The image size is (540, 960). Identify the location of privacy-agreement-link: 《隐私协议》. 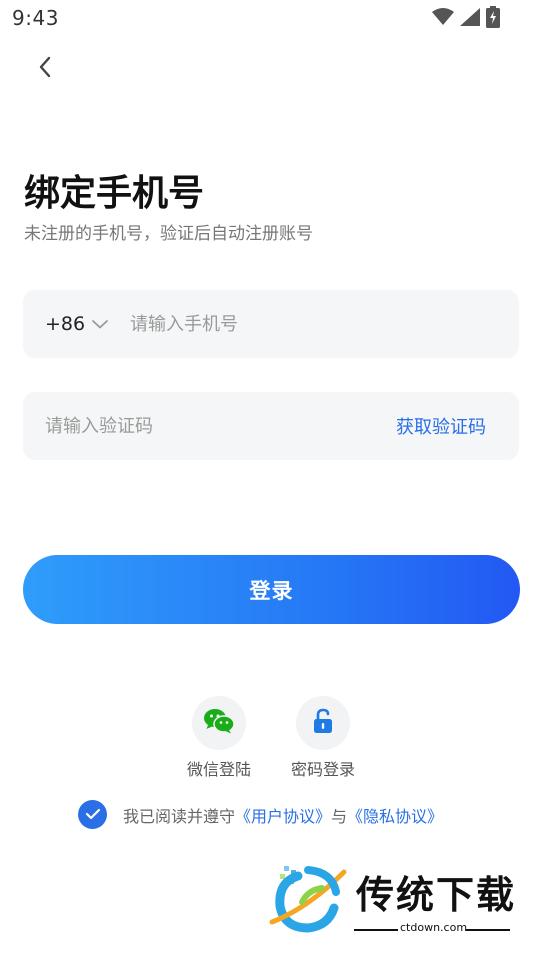
(395, 816).